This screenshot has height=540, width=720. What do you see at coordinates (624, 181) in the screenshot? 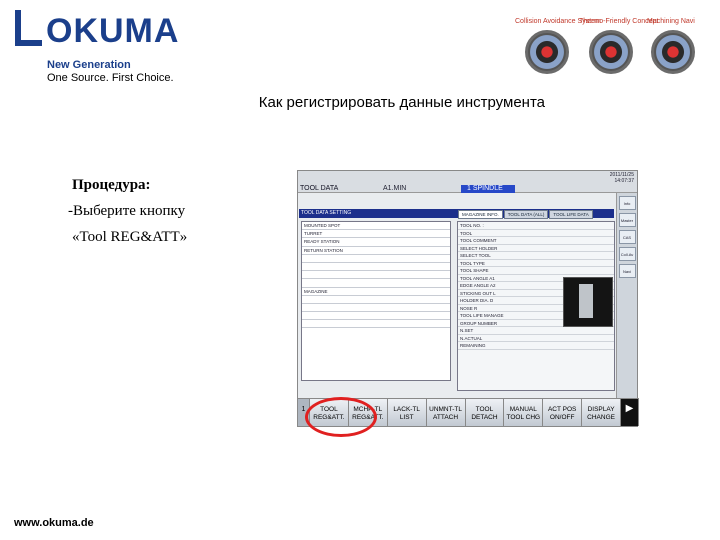
I see `screen-time: 14:07:37` at bounding box center [624, 181].